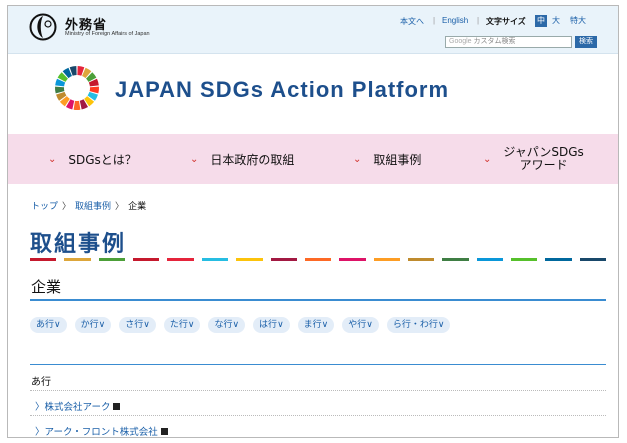 This screenshot has height=443, width=627. I want to click on breadcrumb: トップ〉取組事例〉企業, so click(88, 205).